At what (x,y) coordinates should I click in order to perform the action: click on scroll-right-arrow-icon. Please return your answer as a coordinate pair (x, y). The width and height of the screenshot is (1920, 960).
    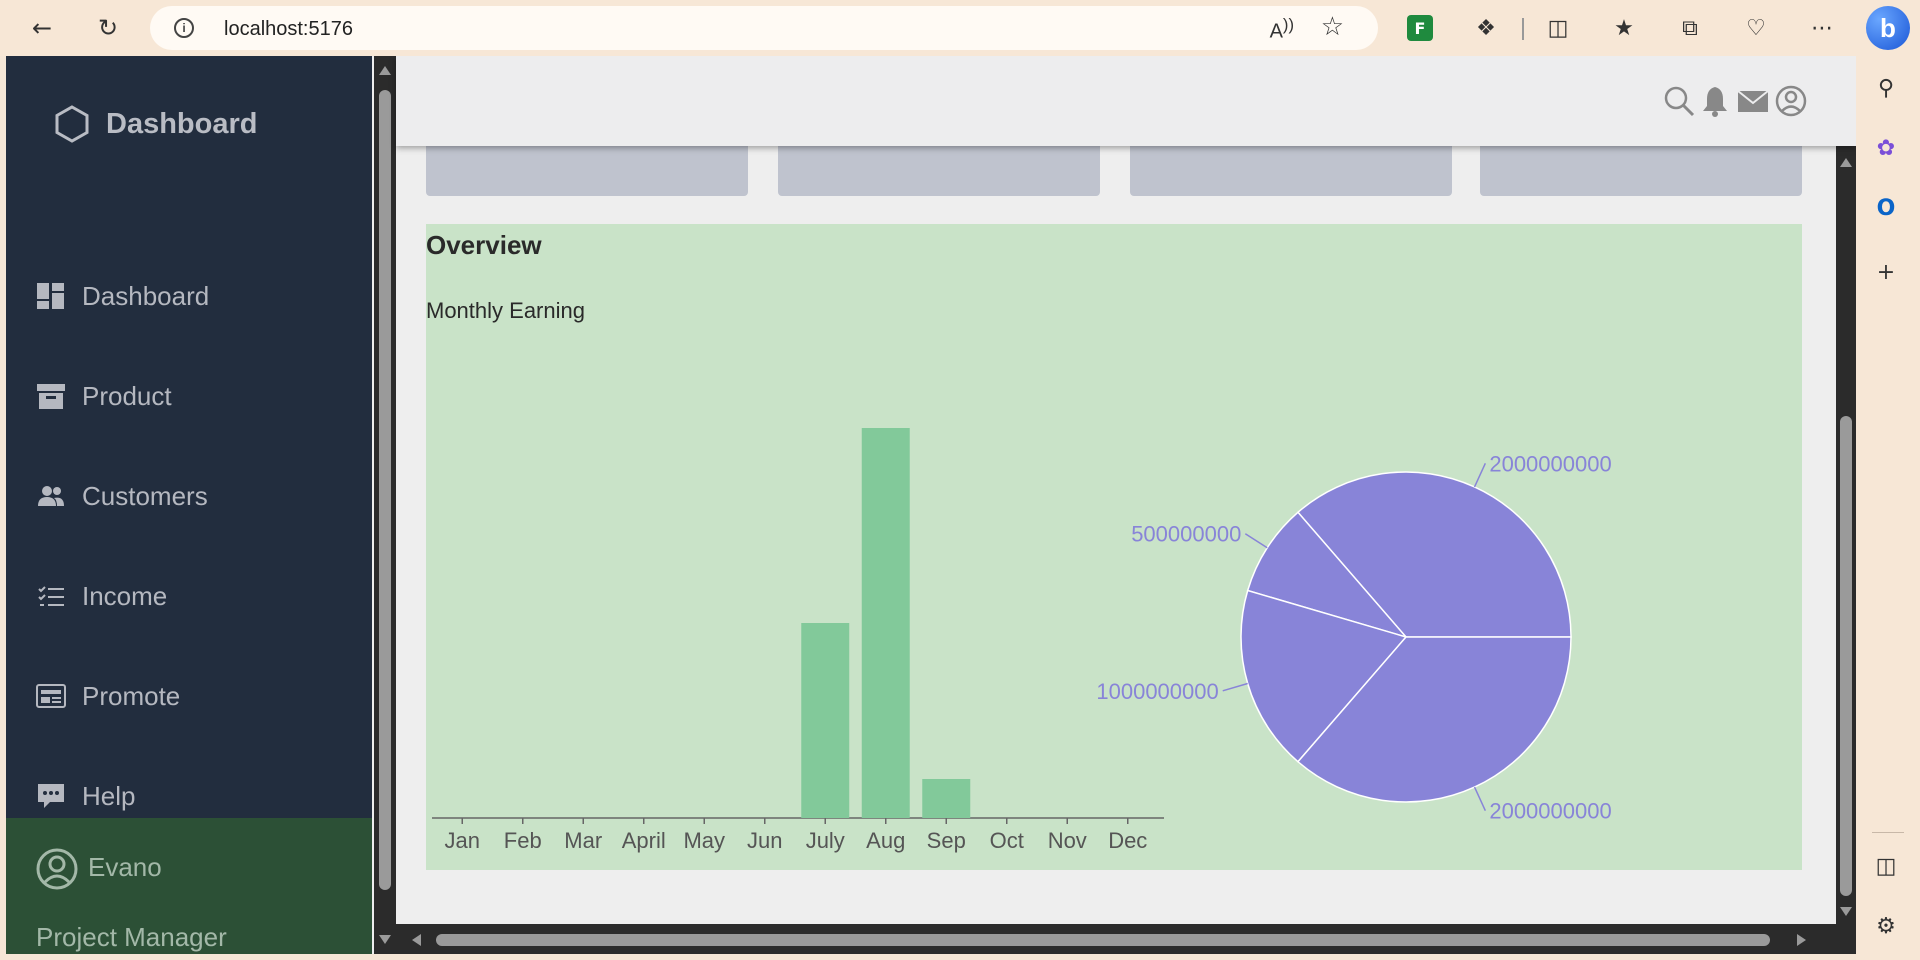
    Looking at the image, I should click on (1801, 940).